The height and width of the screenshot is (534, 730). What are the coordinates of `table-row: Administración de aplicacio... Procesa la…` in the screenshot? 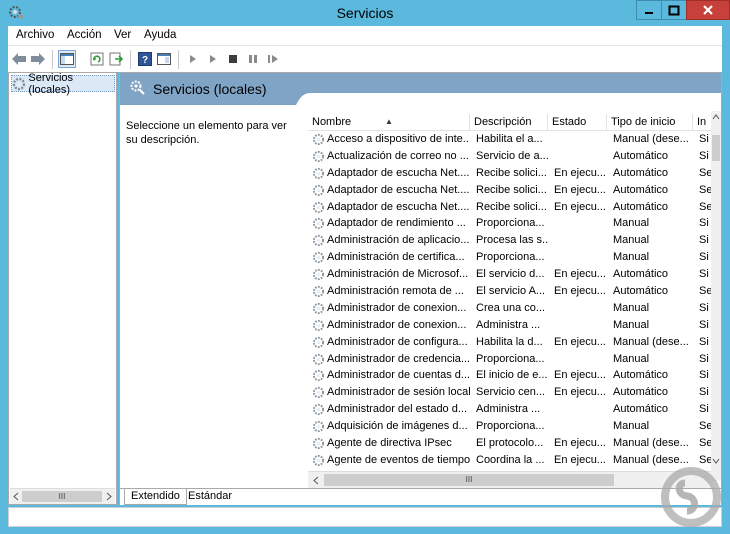 It's located at (509, 240).